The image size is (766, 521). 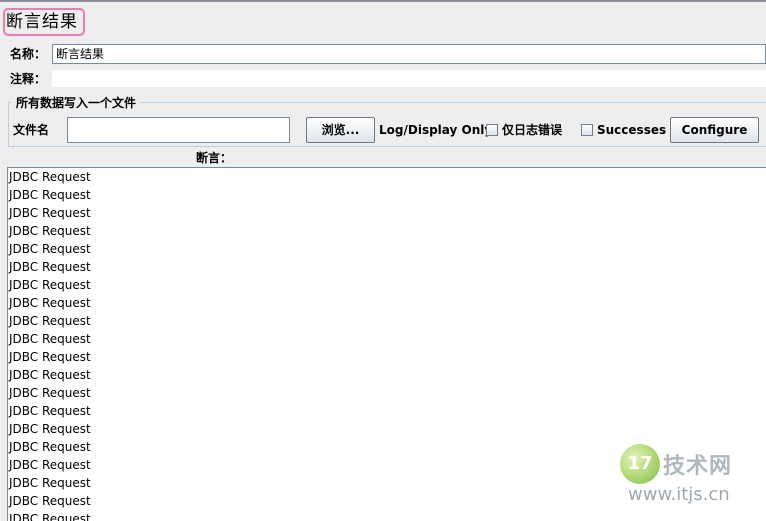 What do you see at coordinates (28, 54) in the screenshot?
I see `name-label: 名称：` at bounding box center [28, 54].